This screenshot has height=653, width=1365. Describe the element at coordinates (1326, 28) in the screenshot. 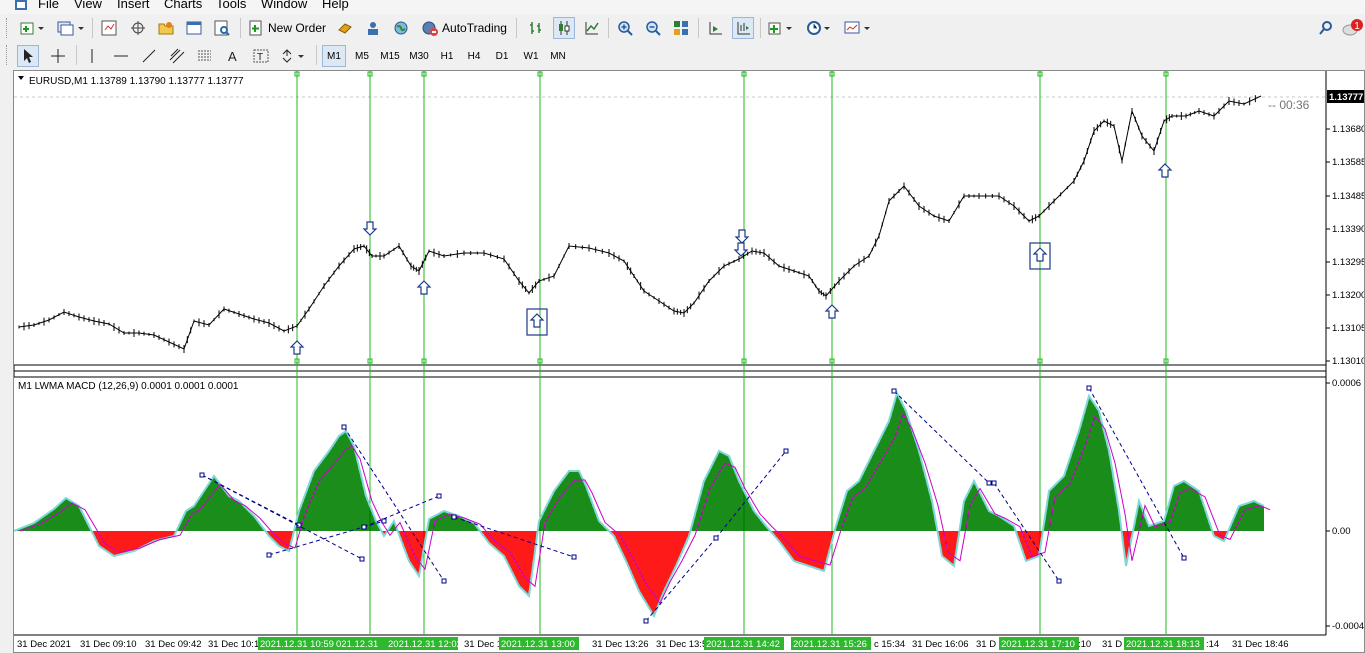

I see `search-button` at that location.